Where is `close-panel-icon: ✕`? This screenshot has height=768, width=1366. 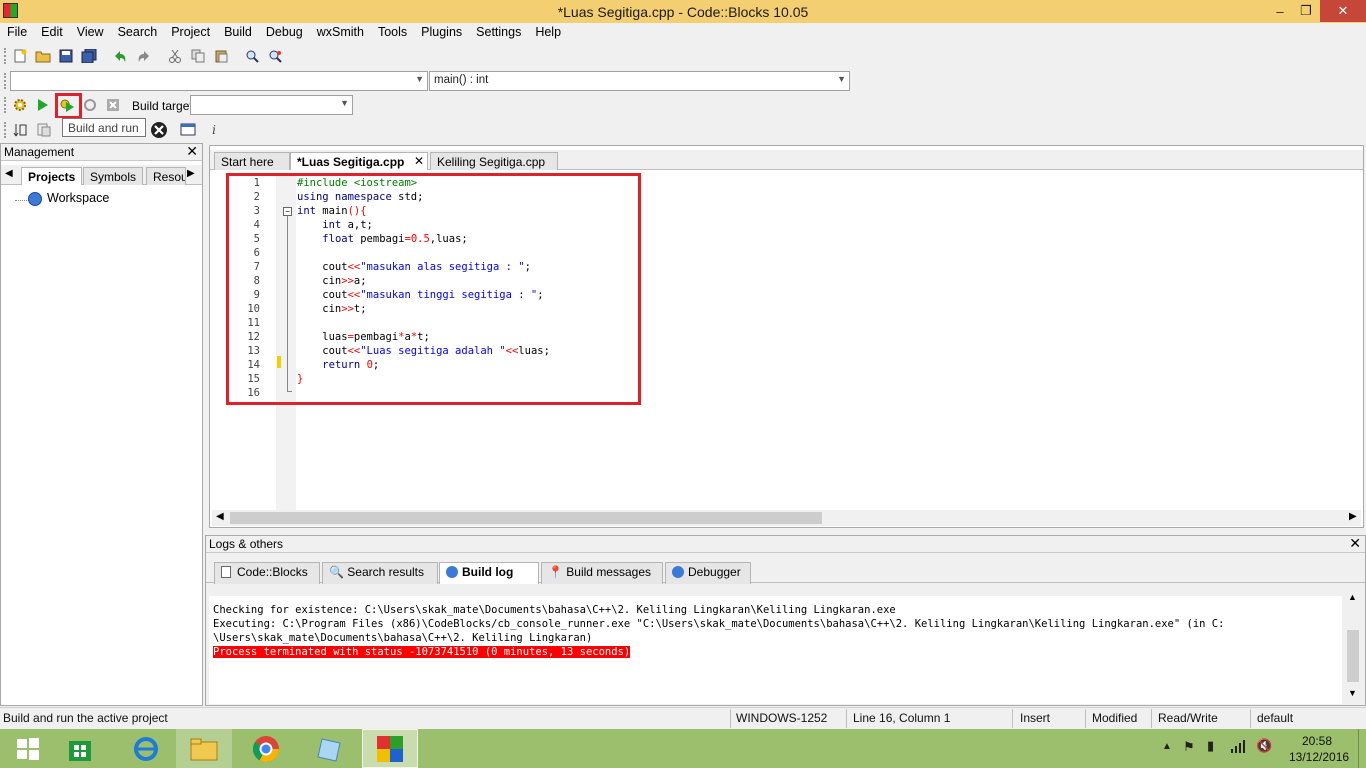 close-panel-icon: ✕ is located at coordinates (192, 151).